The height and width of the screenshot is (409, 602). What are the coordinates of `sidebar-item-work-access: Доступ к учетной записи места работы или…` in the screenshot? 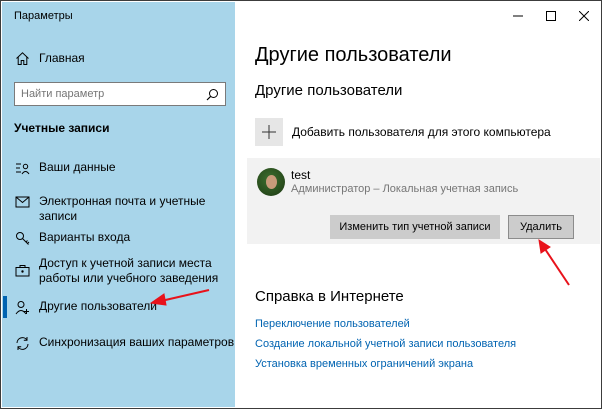 It's located at (125, 271).